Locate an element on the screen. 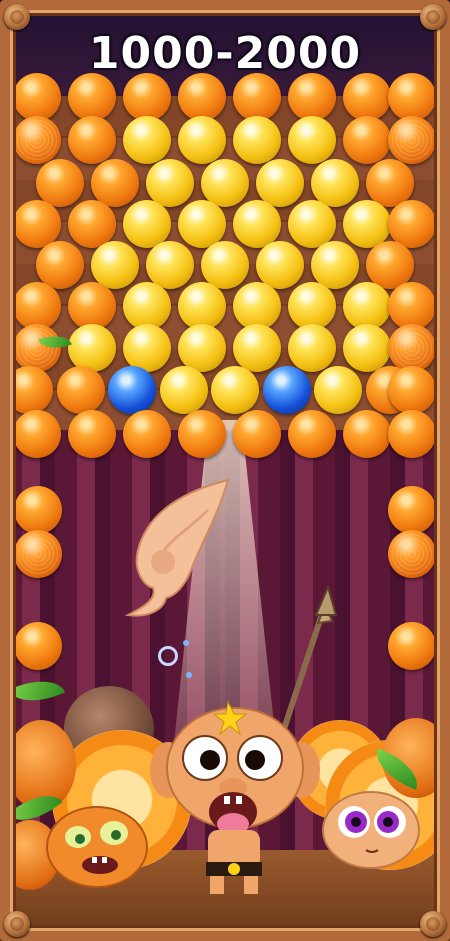 The height and width of the screenshot is (941, 450). level-title: 1000-2000 is located at coordinates (225, 53).